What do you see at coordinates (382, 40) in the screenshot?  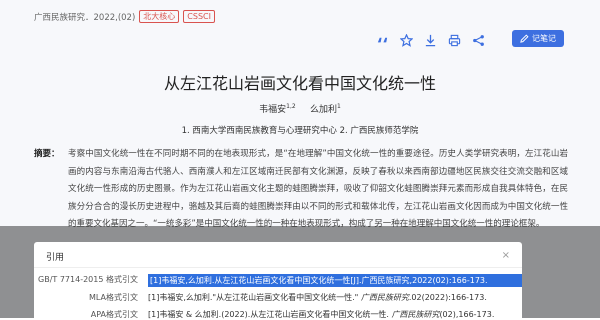 I see `quote-icon` at bounding box center [382, 40].